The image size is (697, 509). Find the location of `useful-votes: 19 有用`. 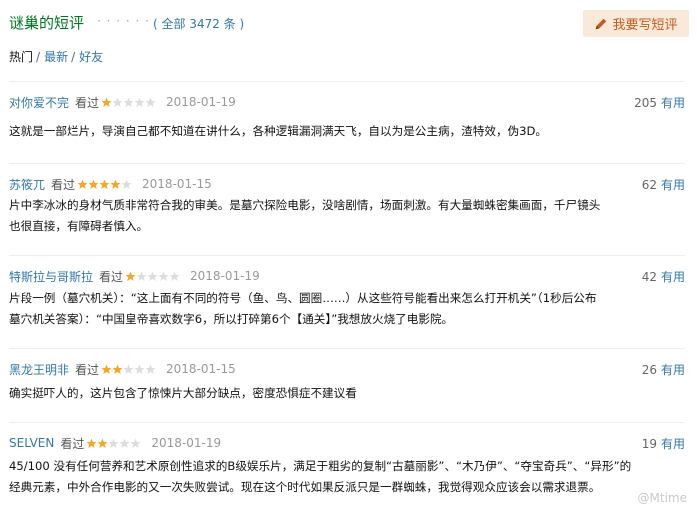

useful-votes: 19 有用 is located at coordinates (663, 443).